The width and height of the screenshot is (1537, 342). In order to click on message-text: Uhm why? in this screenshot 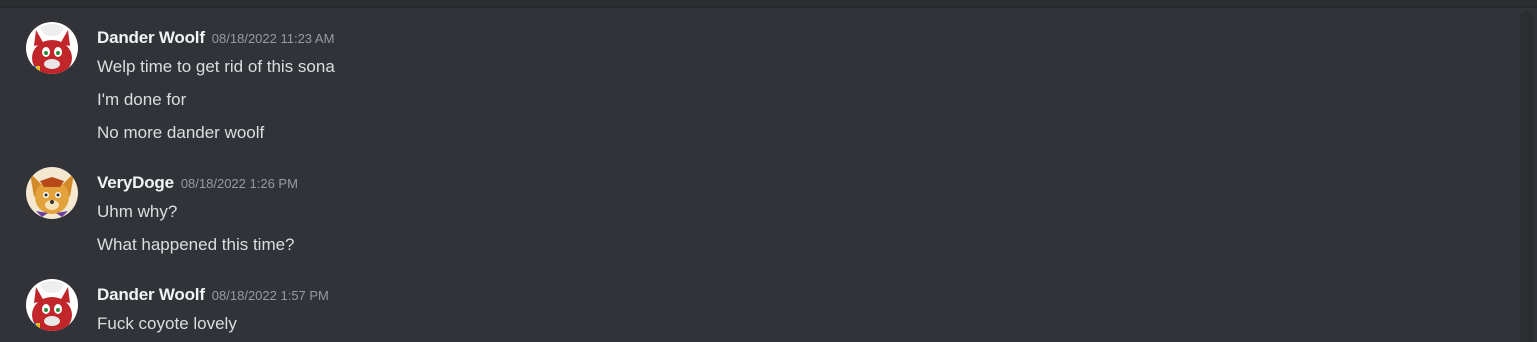, I will do `click(137, 212)`.